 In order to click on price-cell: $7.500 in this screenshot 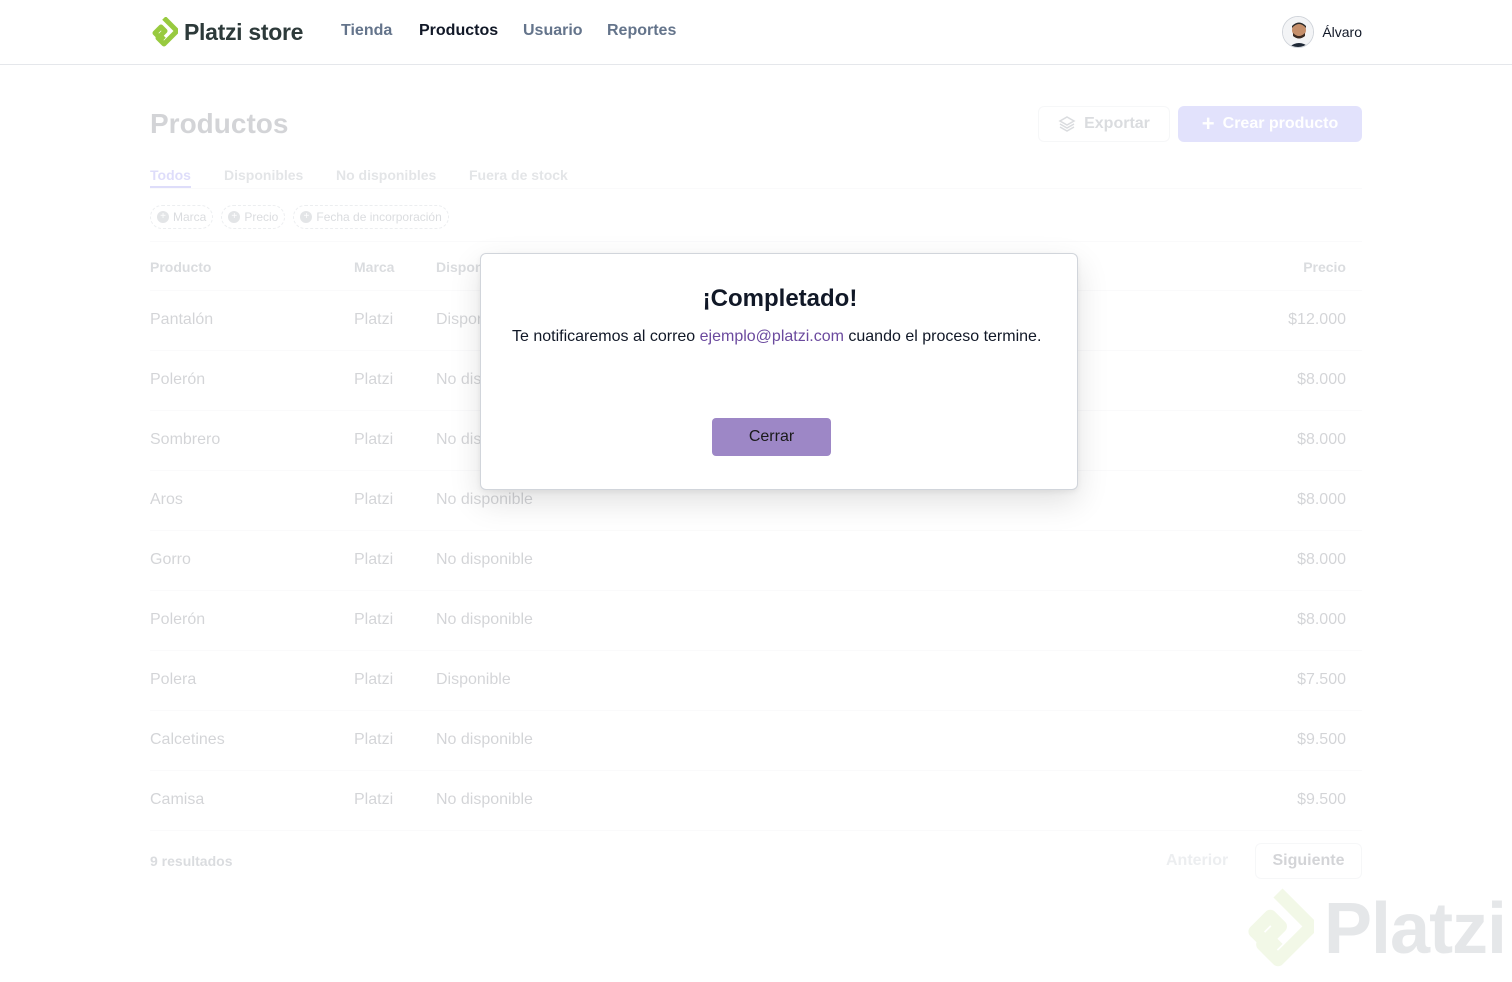, I will do `click(1321, 679)`.